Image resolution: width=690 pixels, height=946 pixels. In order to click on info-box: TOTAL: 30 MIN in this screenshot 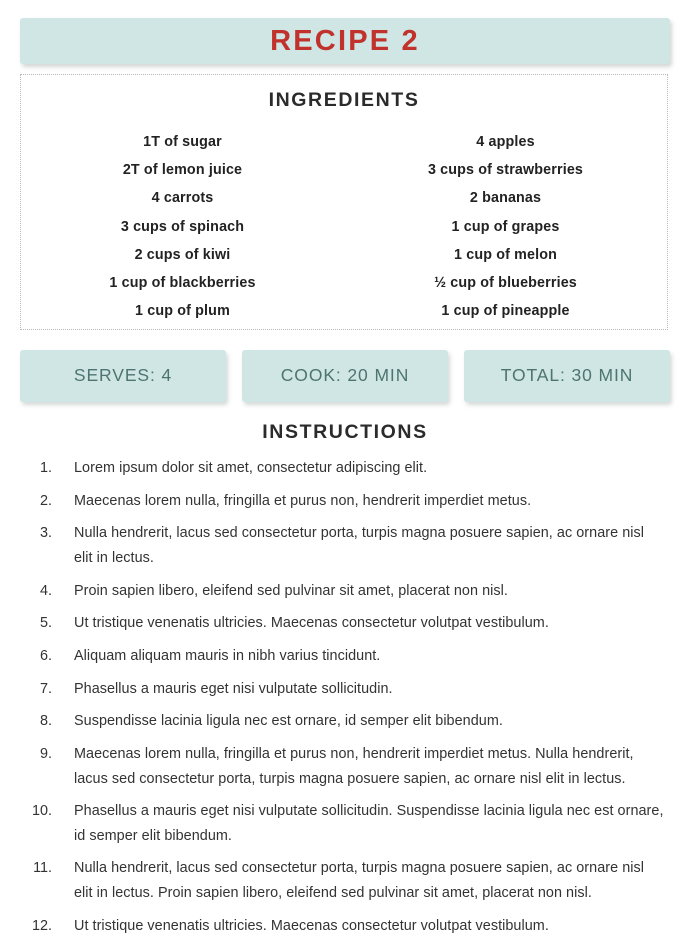, I will do `click(567, 376)`.